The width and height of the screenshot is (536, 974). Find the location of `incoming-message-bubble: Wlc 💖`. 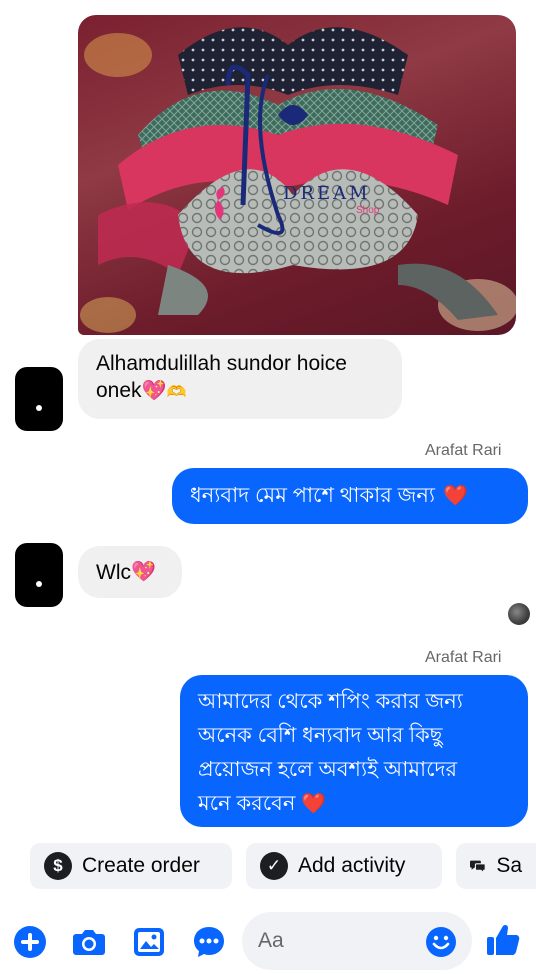

incoming-message-bubble: Wlc 💖 is located at coordinates (130, 572).